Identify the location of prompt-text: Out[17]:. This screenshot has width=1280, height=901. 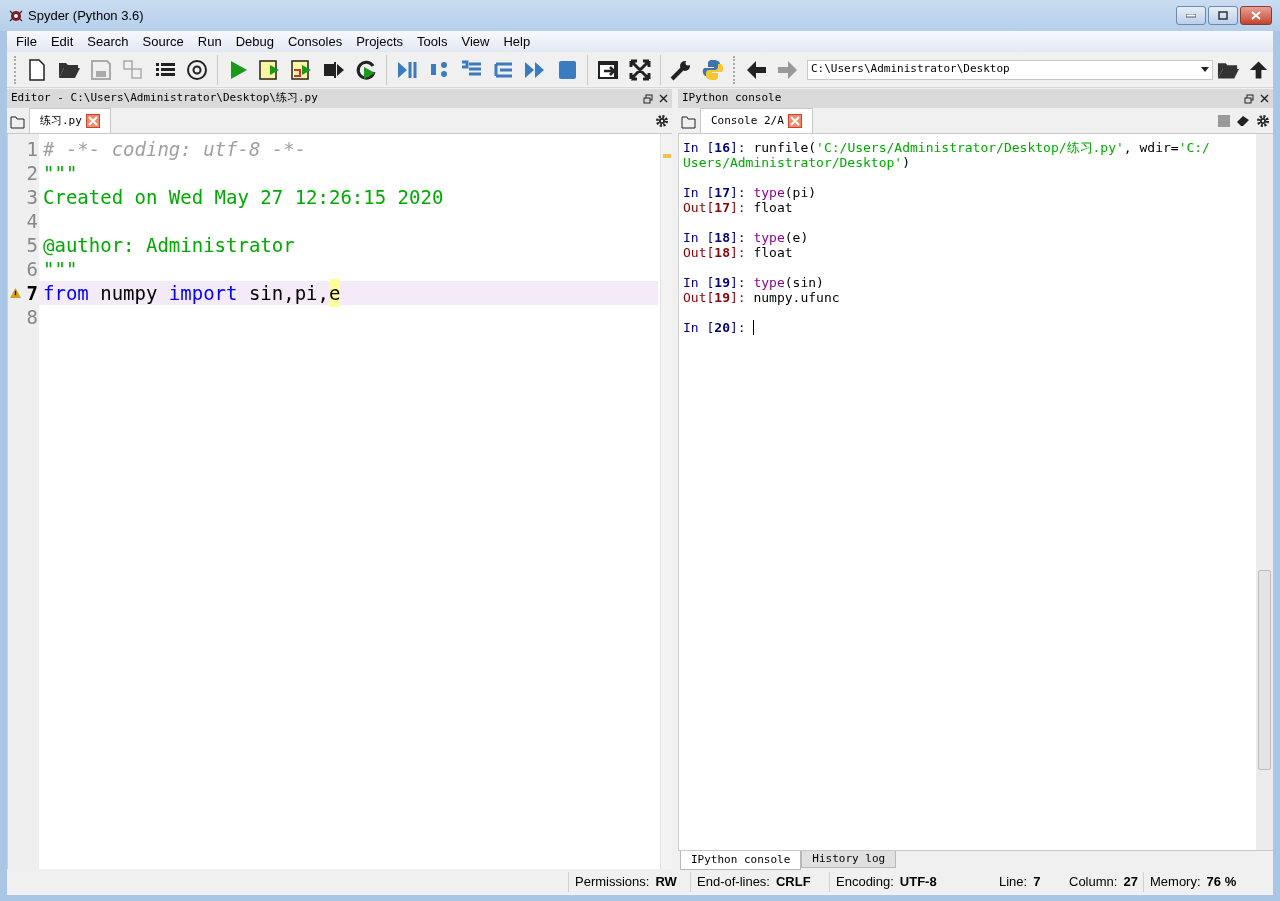
(715, 207).